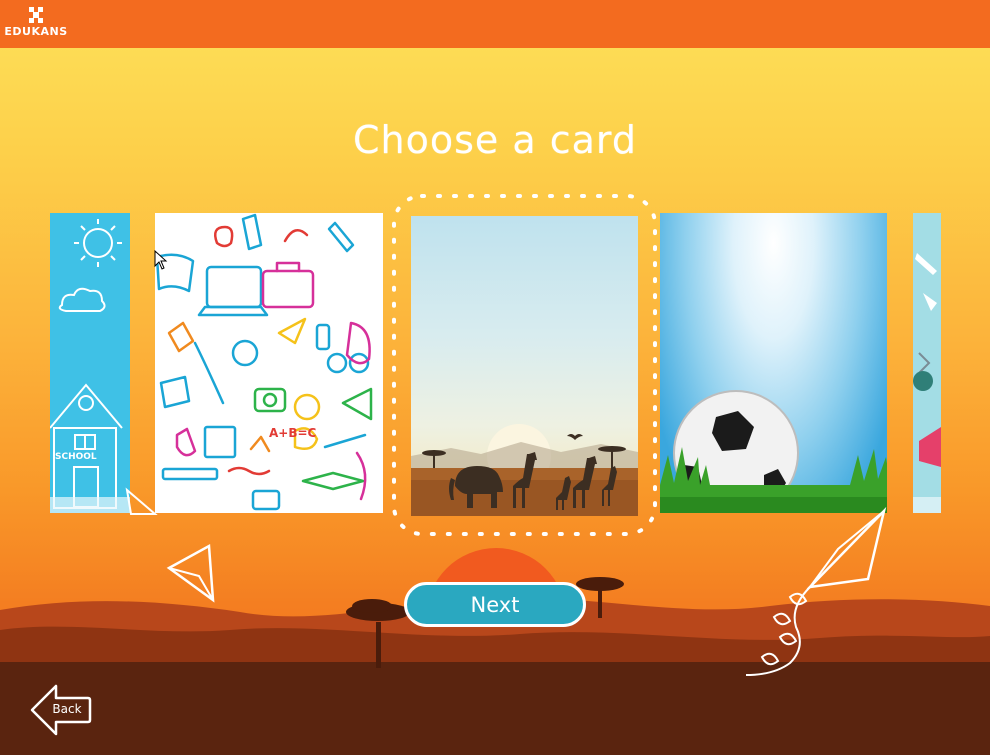 The height and width of the screenshot is (755, 990). Describe the element at coordinates (76, 457) in the screenshot. I see `school-sign-text: SCHOOL` at that location.